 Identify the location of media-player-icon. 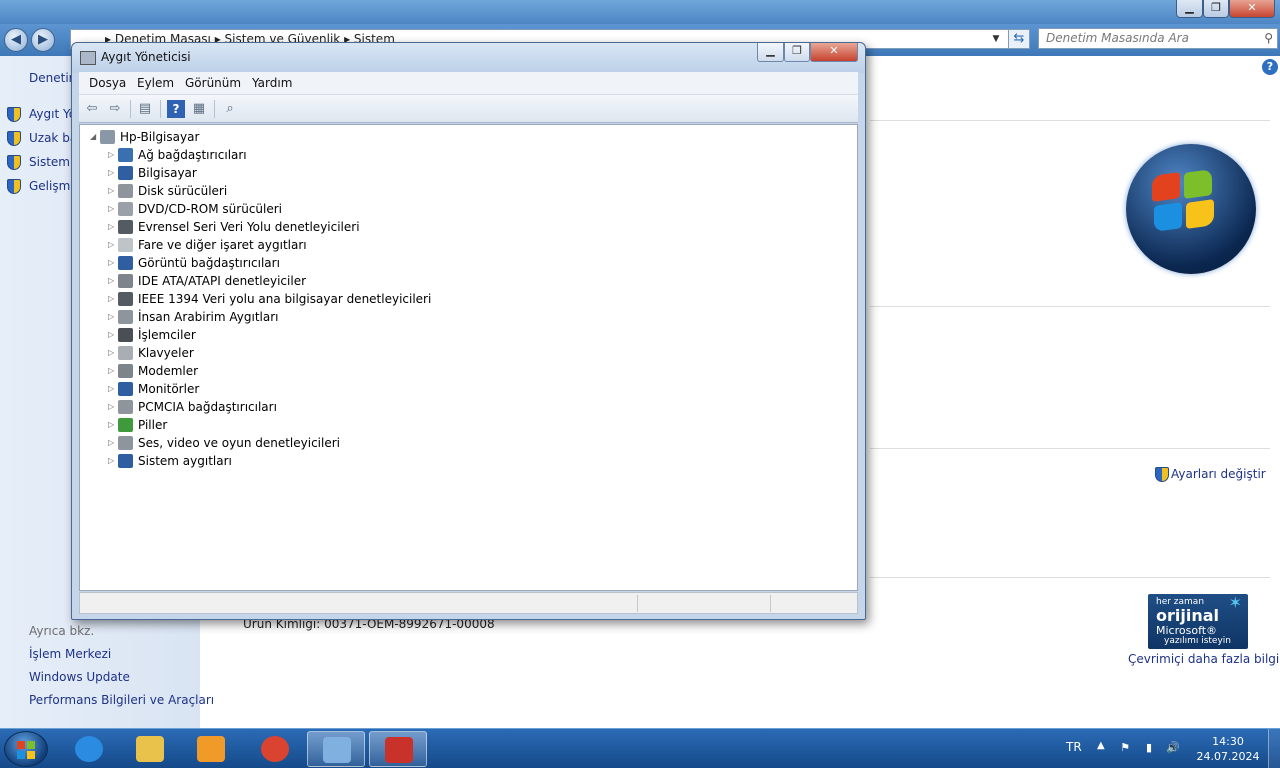
(211, 749).